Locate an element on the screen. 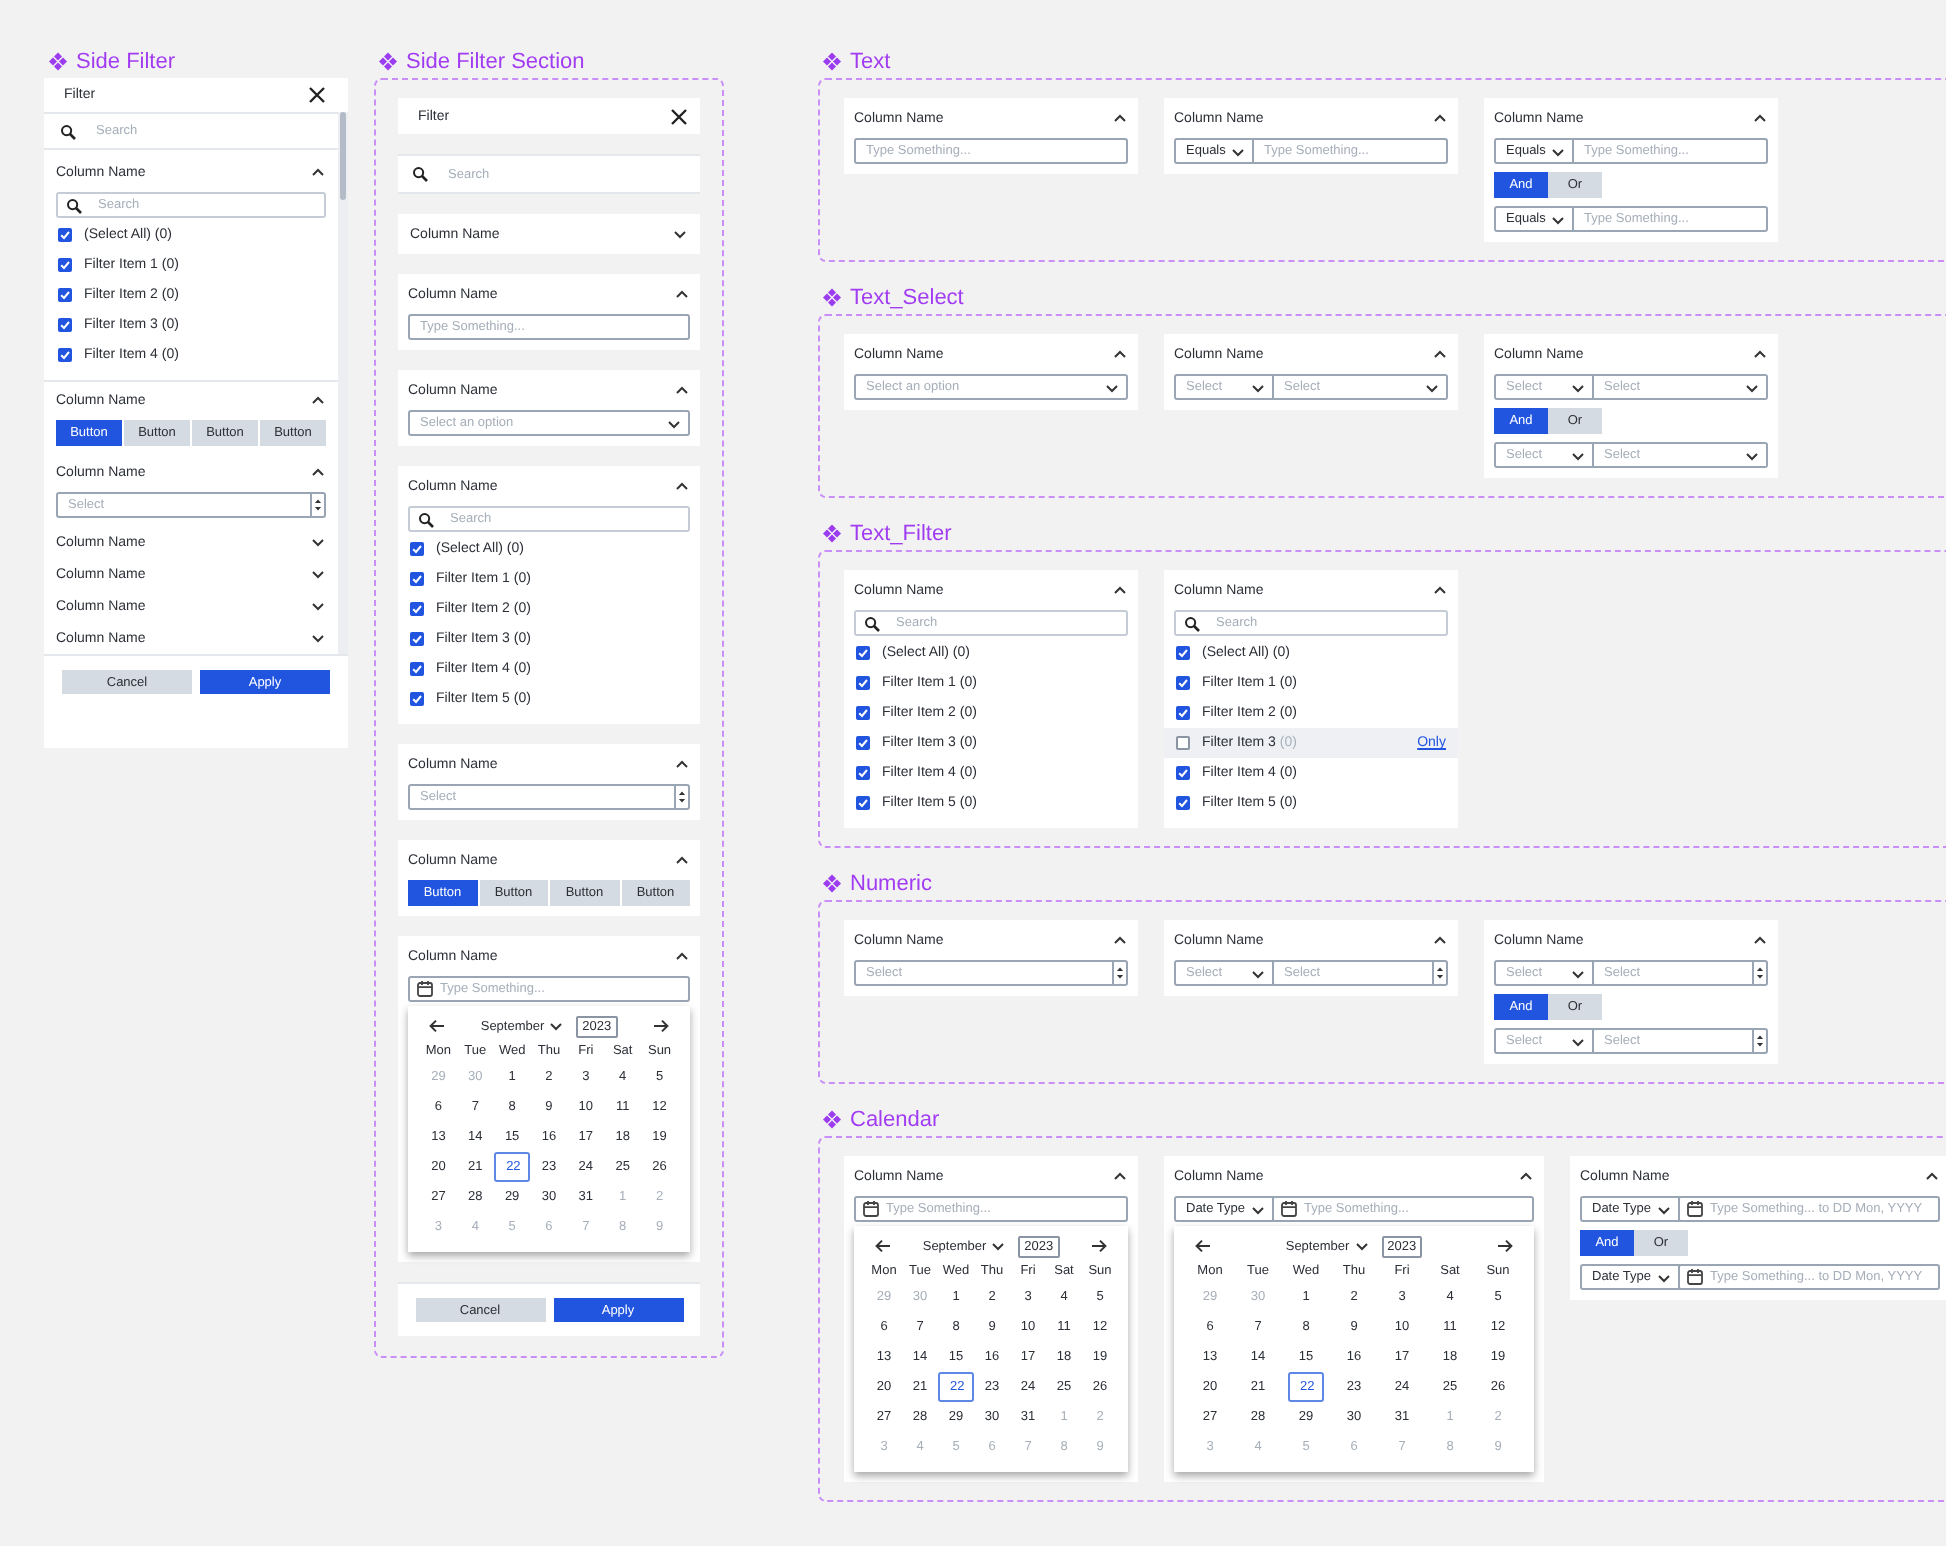 The image size is (1946, 1546). checkbox is located at coordinates (1183, 743).